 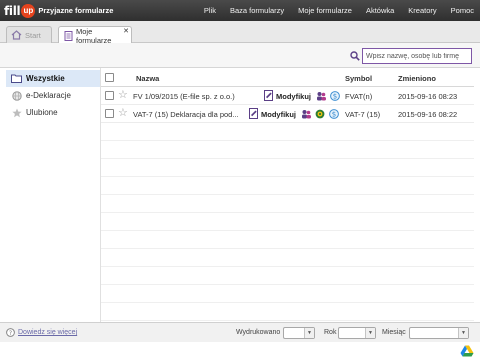 What do you see at coordinates (53, 195) in the screenshot?
I see `sidebar: Wszystkie e-Deklaracje Ulubione` at bounding box center [53, 195].